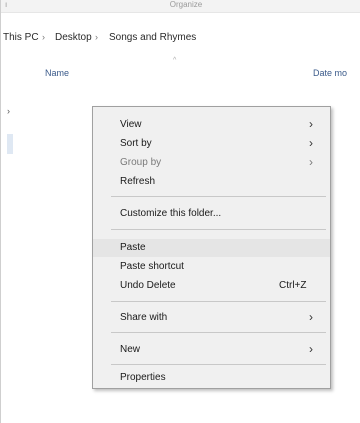  Describe the element at coordinates (143, 377) in the screenshot. I see `menu-item-label: Properties` at that location.